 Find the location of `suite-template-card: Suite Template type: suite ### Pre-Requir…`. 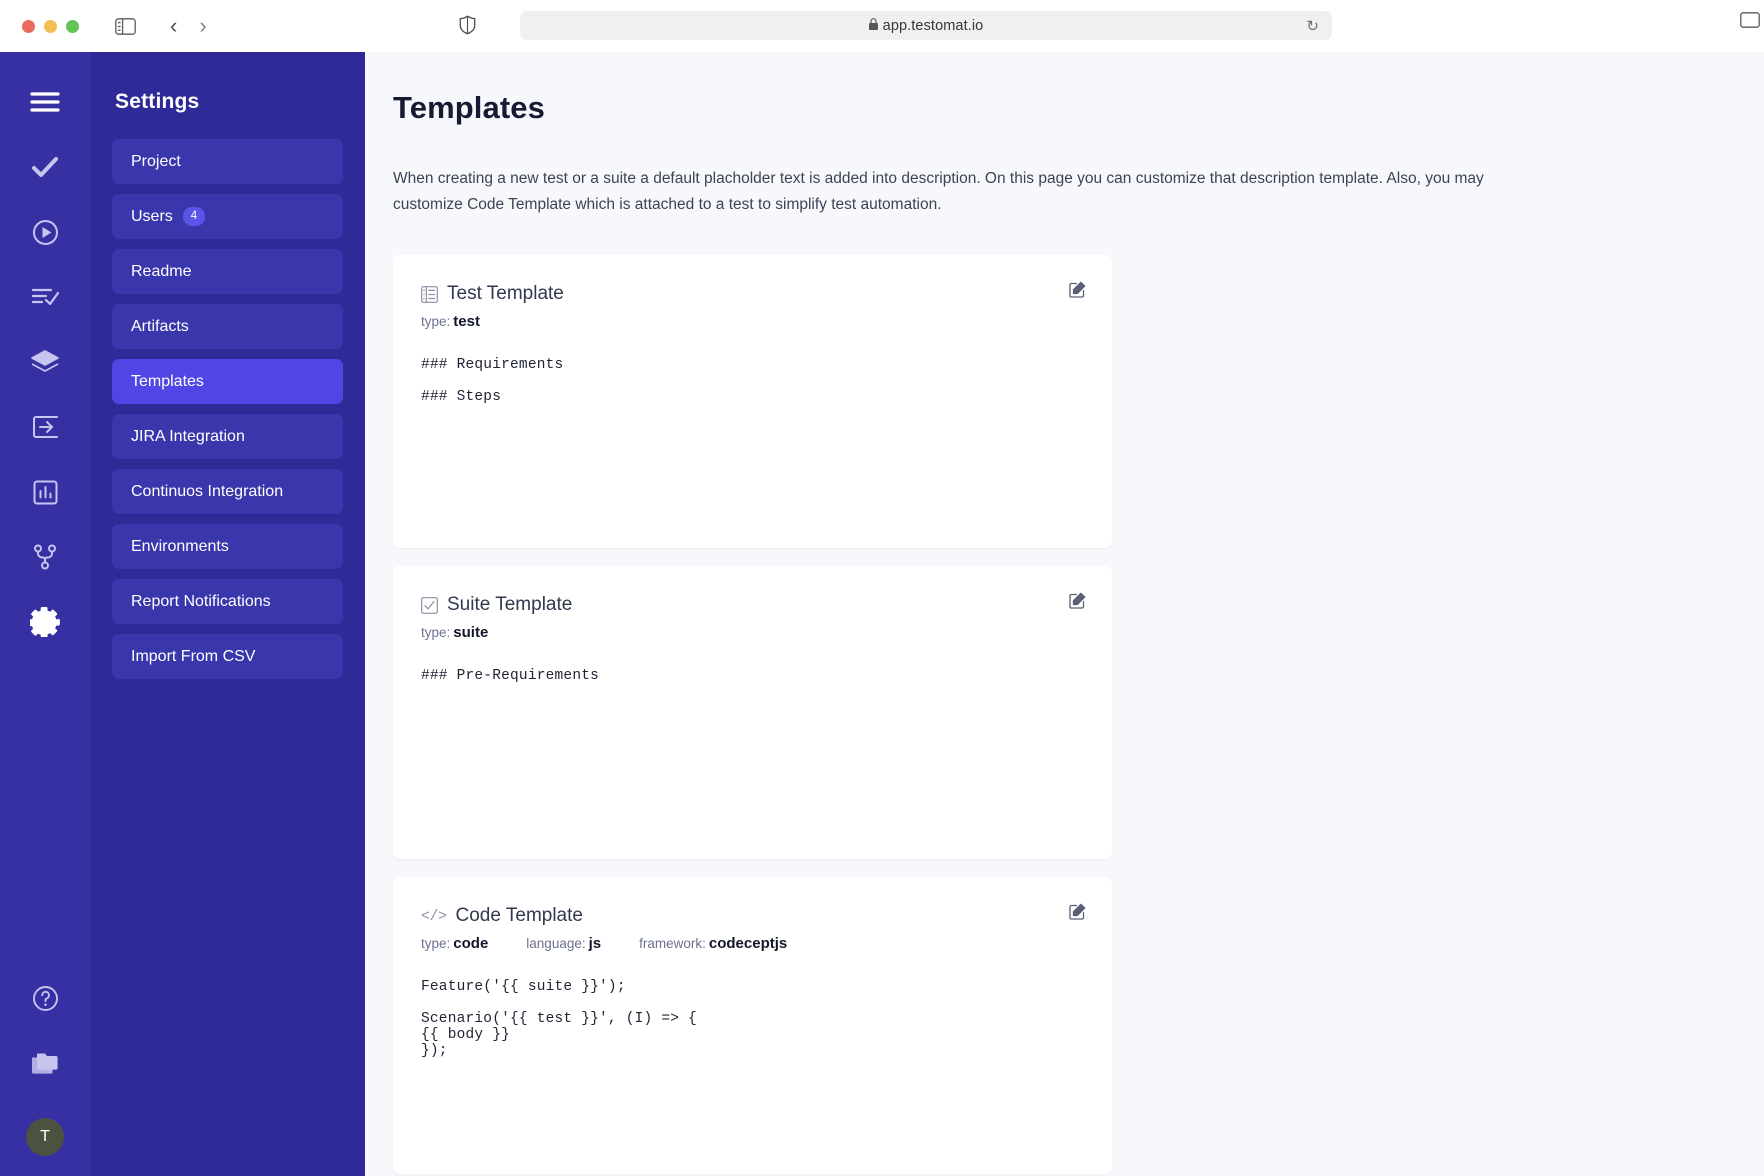

suite-template-card: Suite Template type: suite ### Pre-Requir… is located at coordinates (752, 713).